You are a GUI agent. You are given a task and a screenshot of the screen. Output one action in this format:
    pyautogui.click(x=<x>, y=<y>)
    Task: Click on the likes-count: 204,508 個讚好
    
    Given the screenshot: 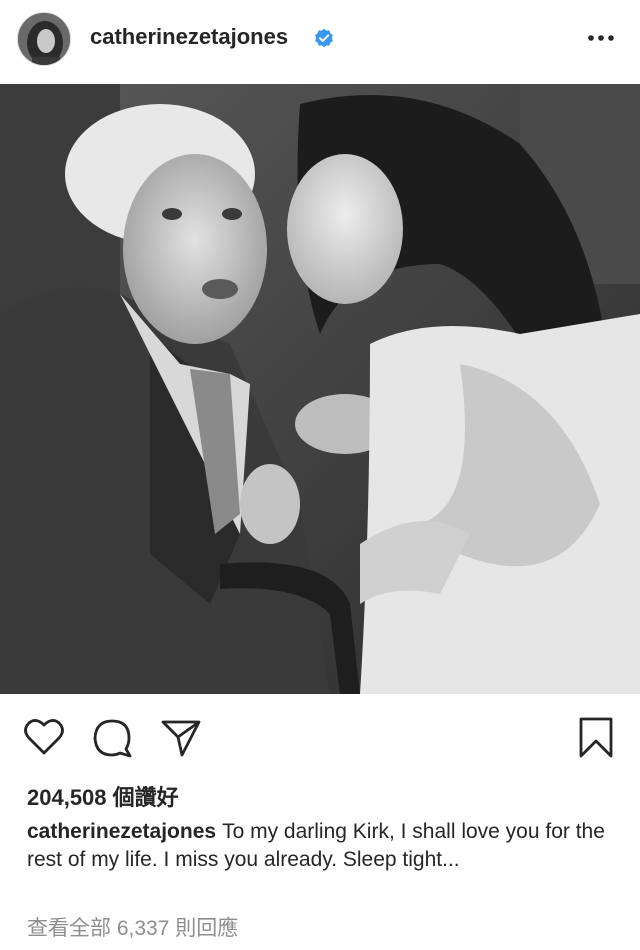 What is the action you would take?
    pyautogui.click(x=103, y=796)
    